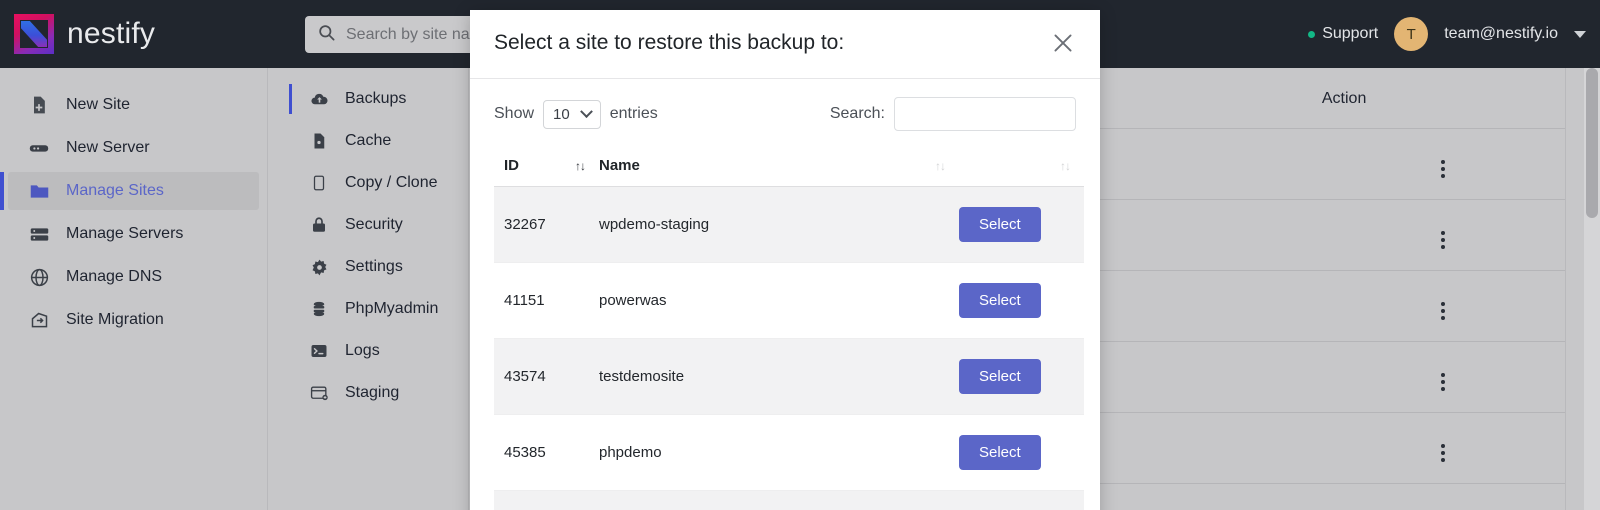 The image size is (1600, 510). What do you see at coordinates (572, 114) in the screenshot?
I see `page-length-select: 10` at bounding box center [572, 114].